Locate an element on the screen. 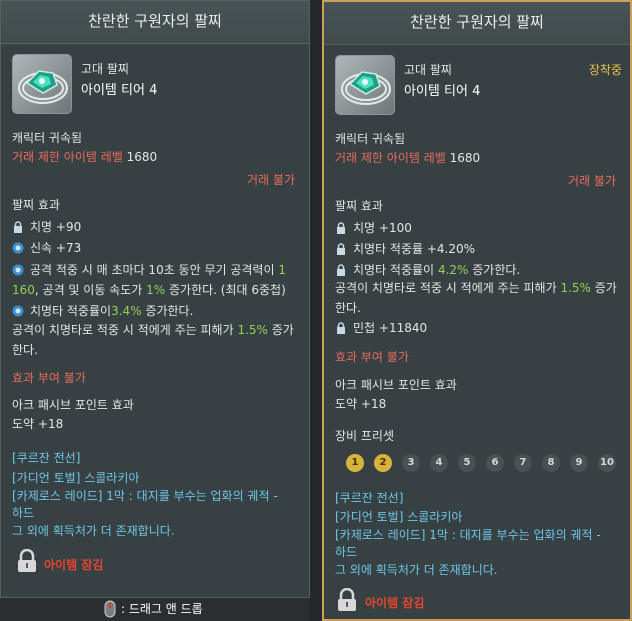 The image size is (632, 621). item-header: 고대 팔찌 아이템 티어 4 is located at coordinates (155, 79).